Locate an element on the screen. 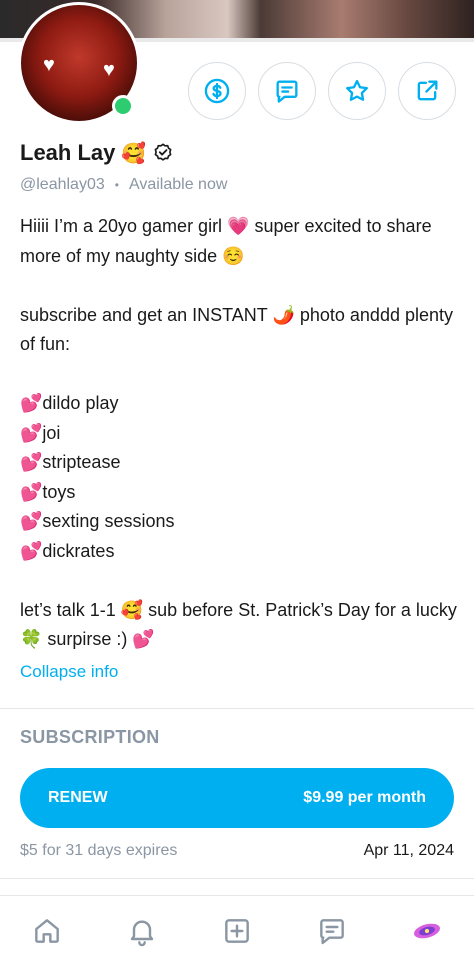 The height and width of the screenshot is (966, 474). bio-list-item: 💕dickrates is located at coordinates (67, 550).